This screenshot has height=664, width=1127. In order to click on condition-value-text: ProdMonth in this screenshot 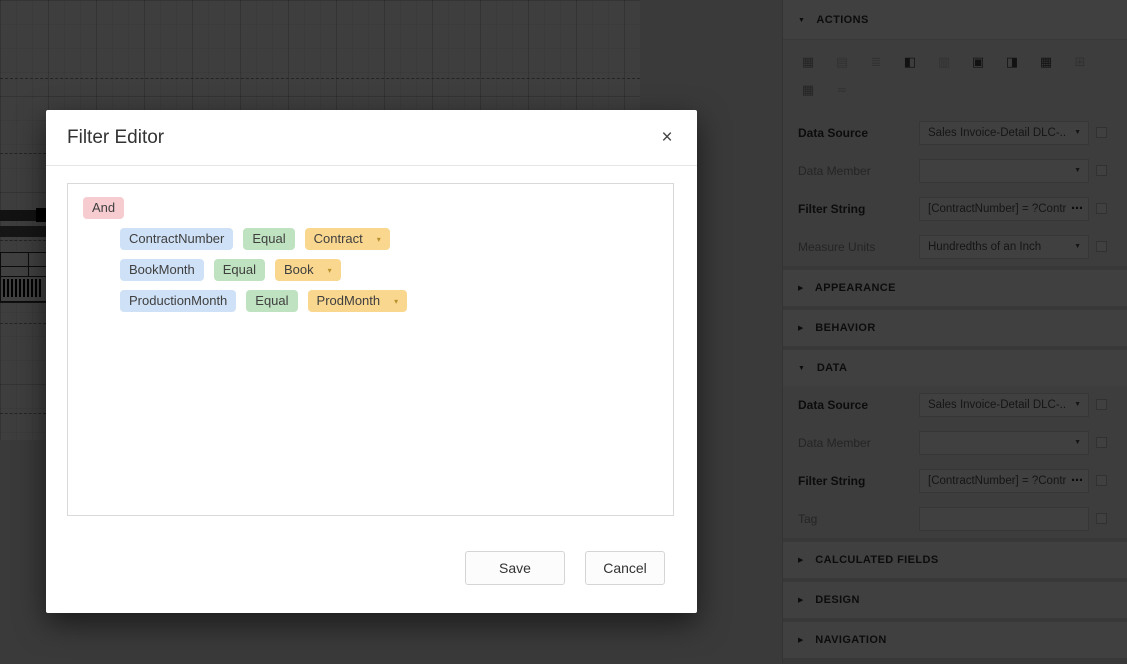, I will do `click(348, 300)`.